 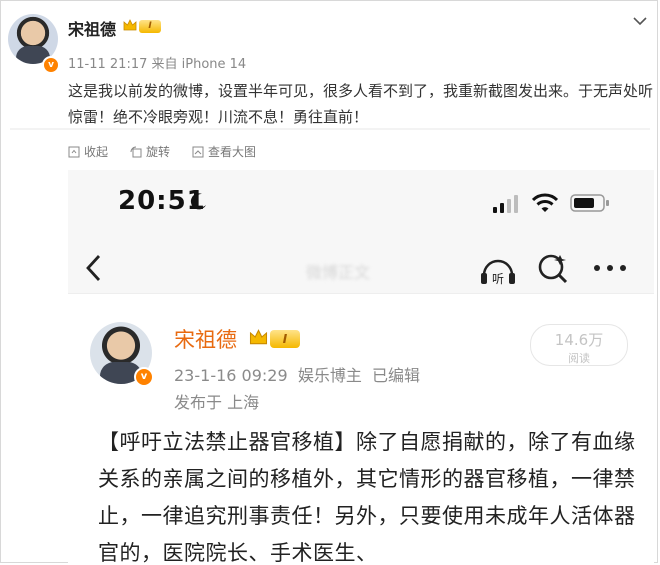 What do you see at coordinates (330, 129) in the screenshot?
I see `divider` at bounding box center [330, 129].